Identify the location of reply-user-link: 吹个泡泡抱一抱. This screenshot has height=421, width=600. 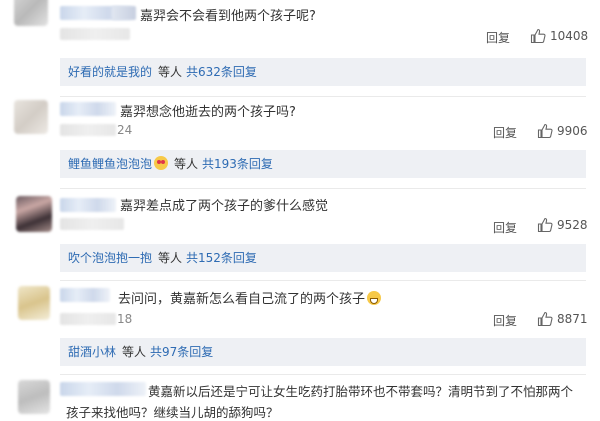
(110, 258).